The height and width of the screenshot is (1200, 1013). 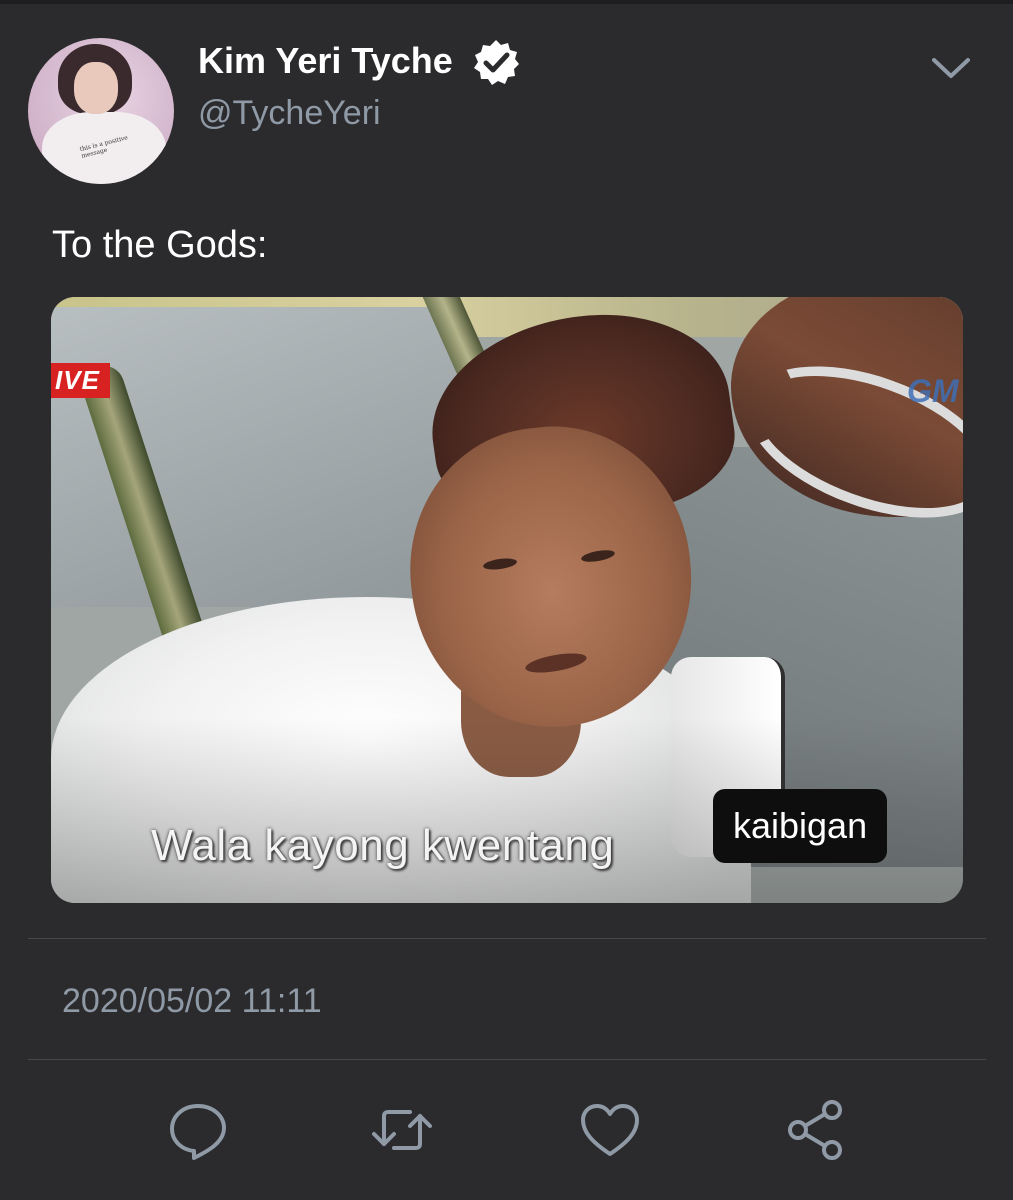 I want to click on share-icon, so click(x=816, y=1130).